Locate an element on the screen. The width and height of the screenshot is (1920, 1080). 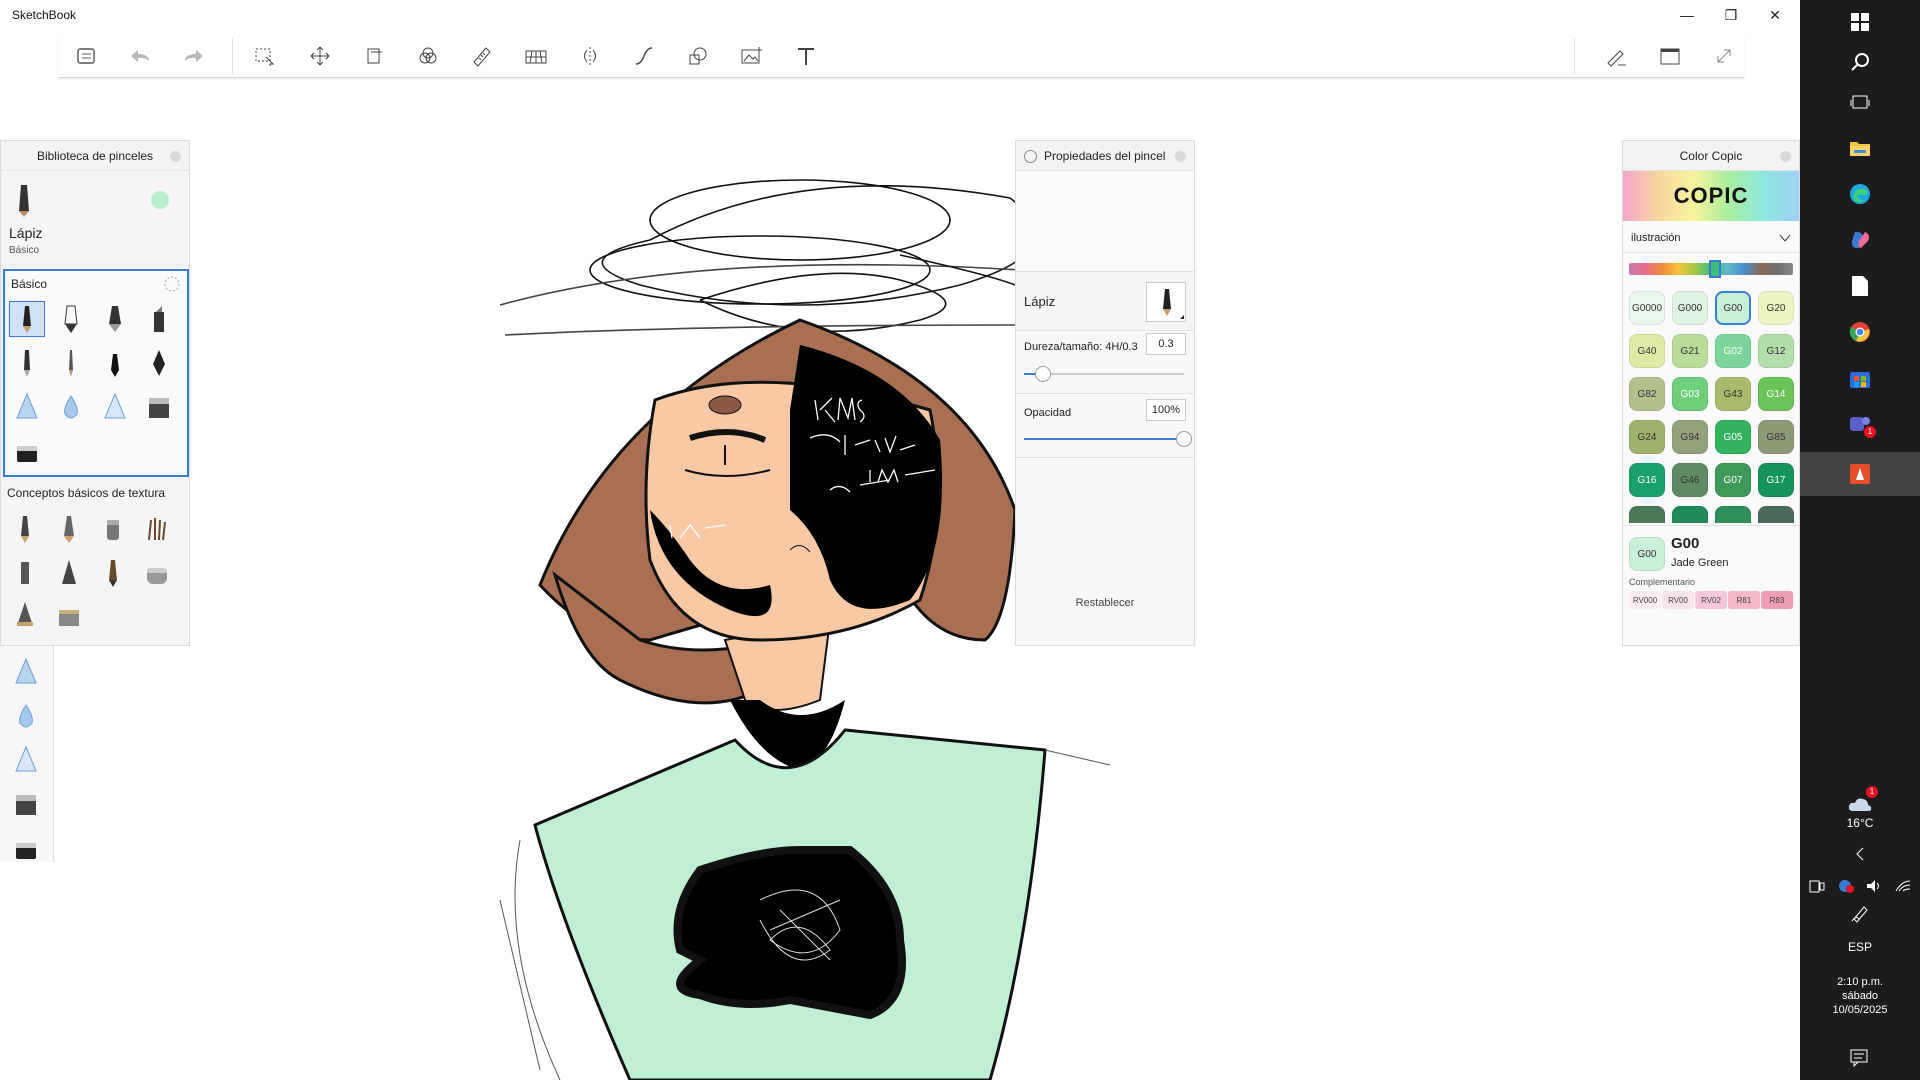
color-swatch-g46: G46 is located at coordinates (1690, 480).